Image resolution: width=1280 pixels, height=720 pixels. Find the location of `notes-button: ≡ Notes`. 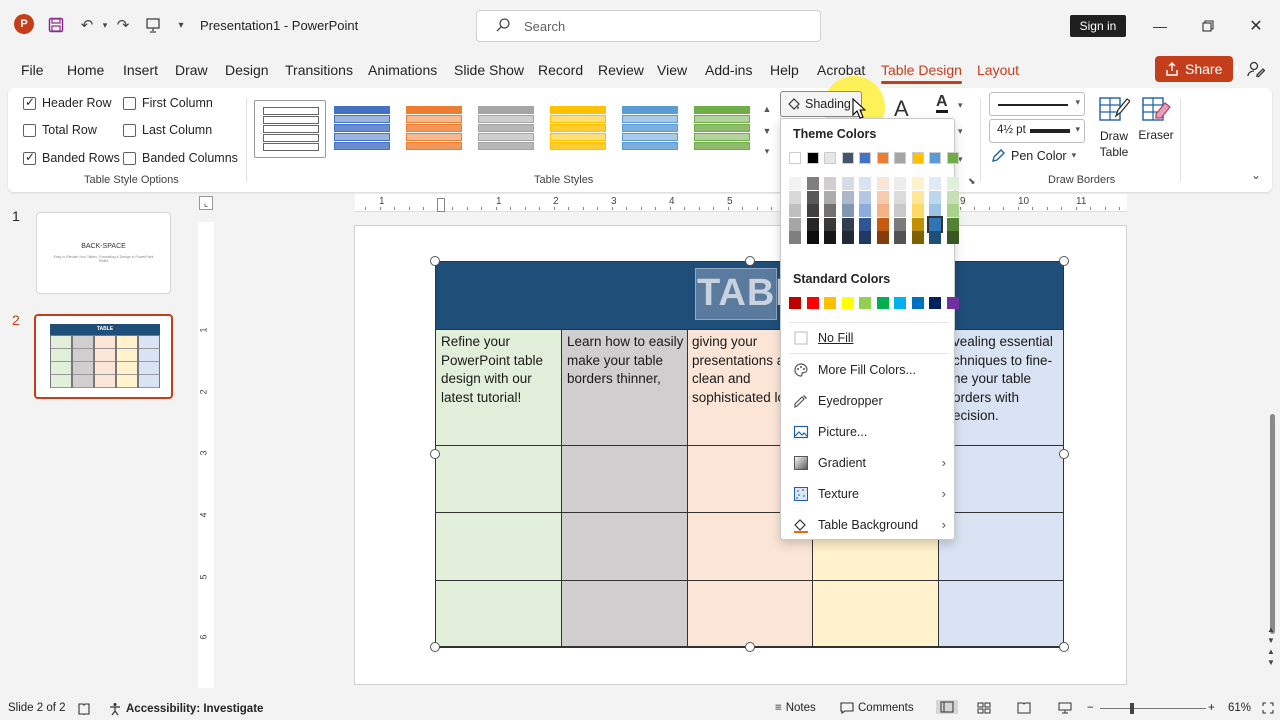

notes-button: ≡ Notes is located at coordinates (795, 708).